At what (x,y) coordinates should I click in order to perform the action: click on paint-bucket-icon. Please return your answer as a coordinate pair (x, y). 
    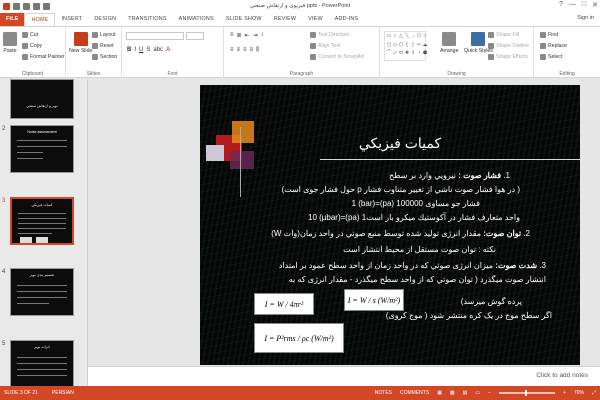
    Looking at the image, I should click on (491, 35).